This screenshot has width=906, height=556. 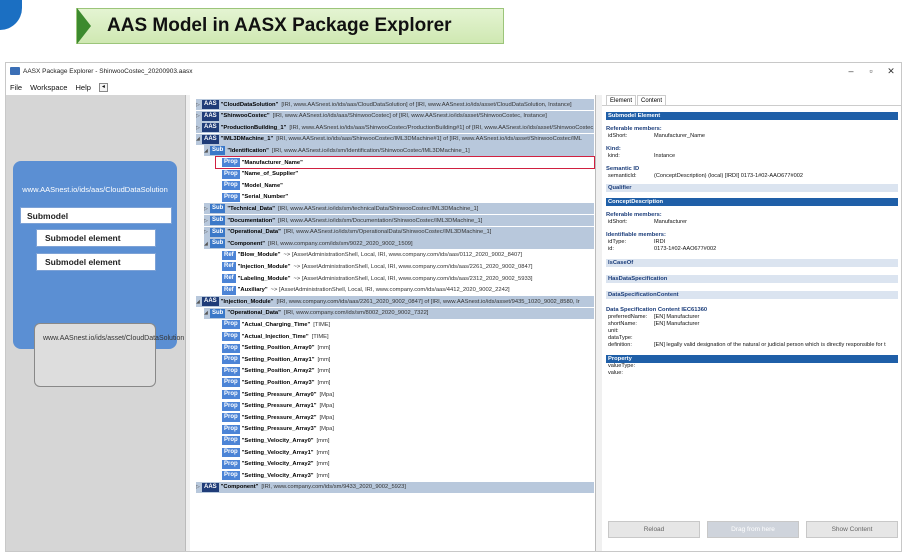 I want to click on field-preferred-name-value: [EN] Manufacturer, so click(x=676, y=317).